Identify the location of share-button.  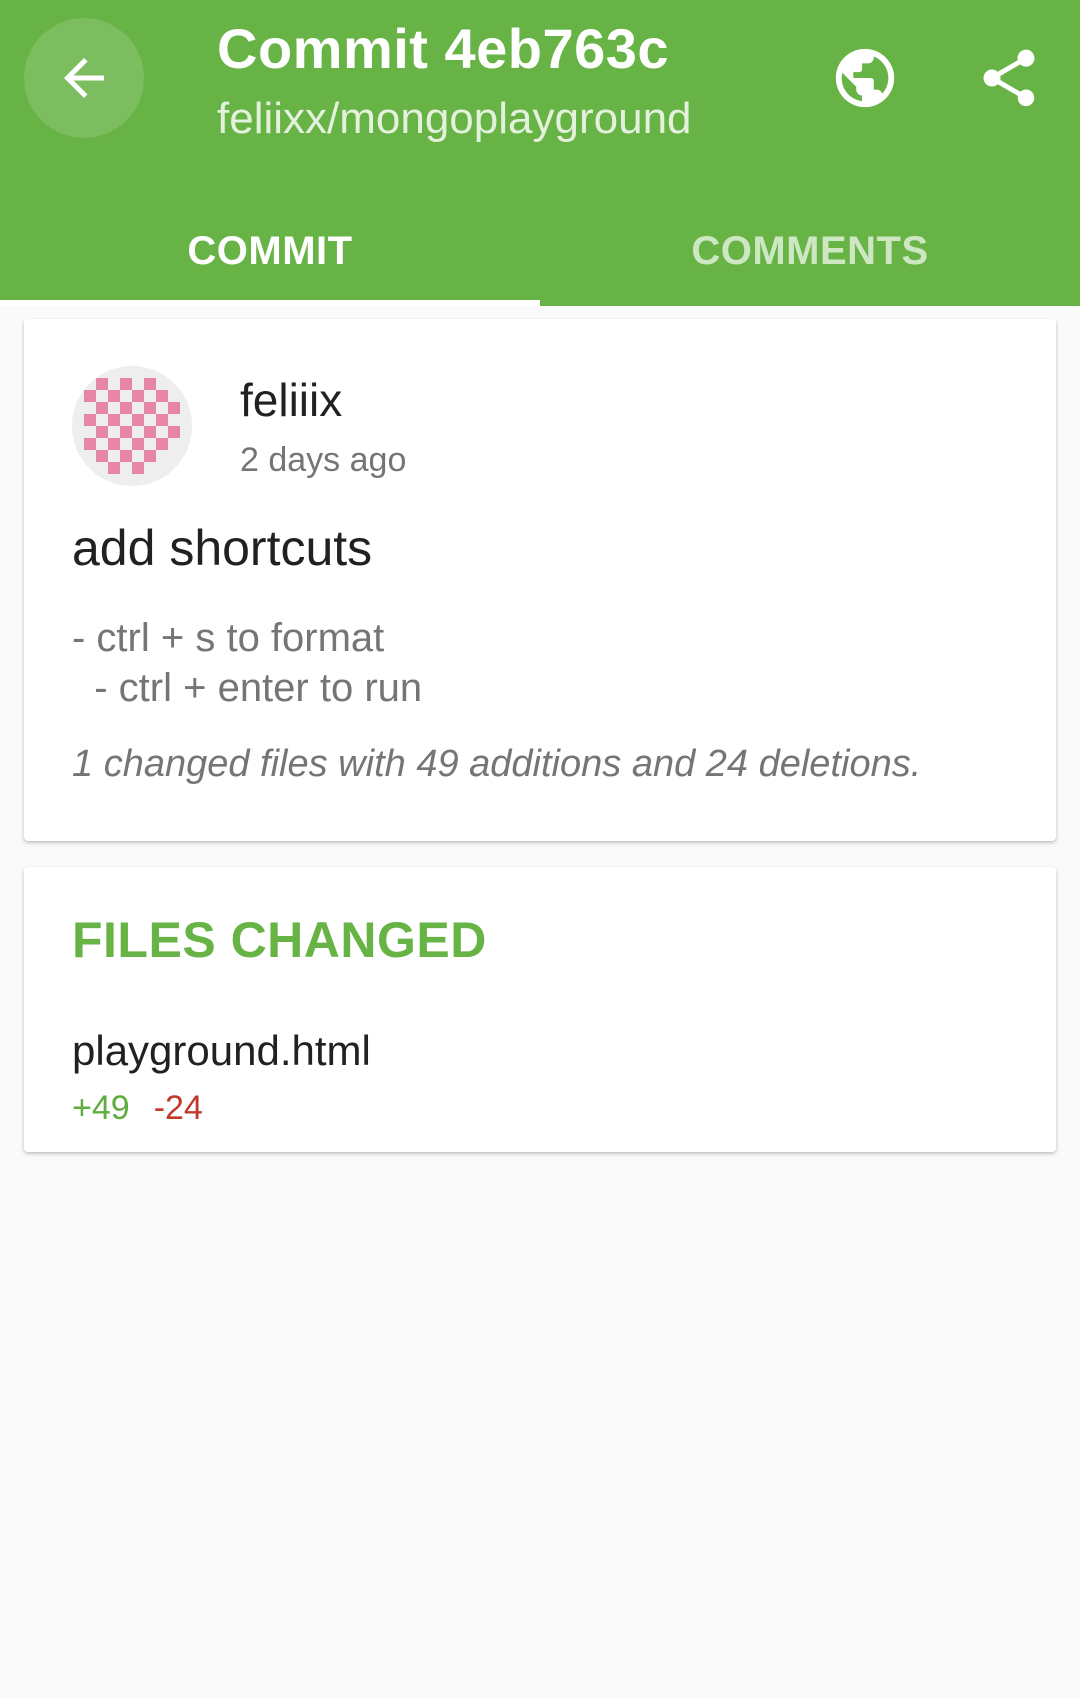
(1009, 78).